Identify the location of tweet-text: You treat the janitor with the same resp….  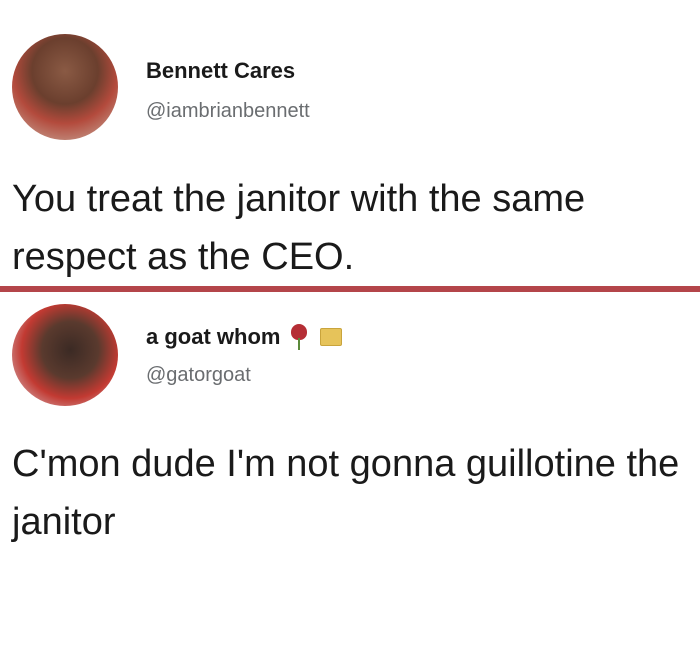
(299, 228).